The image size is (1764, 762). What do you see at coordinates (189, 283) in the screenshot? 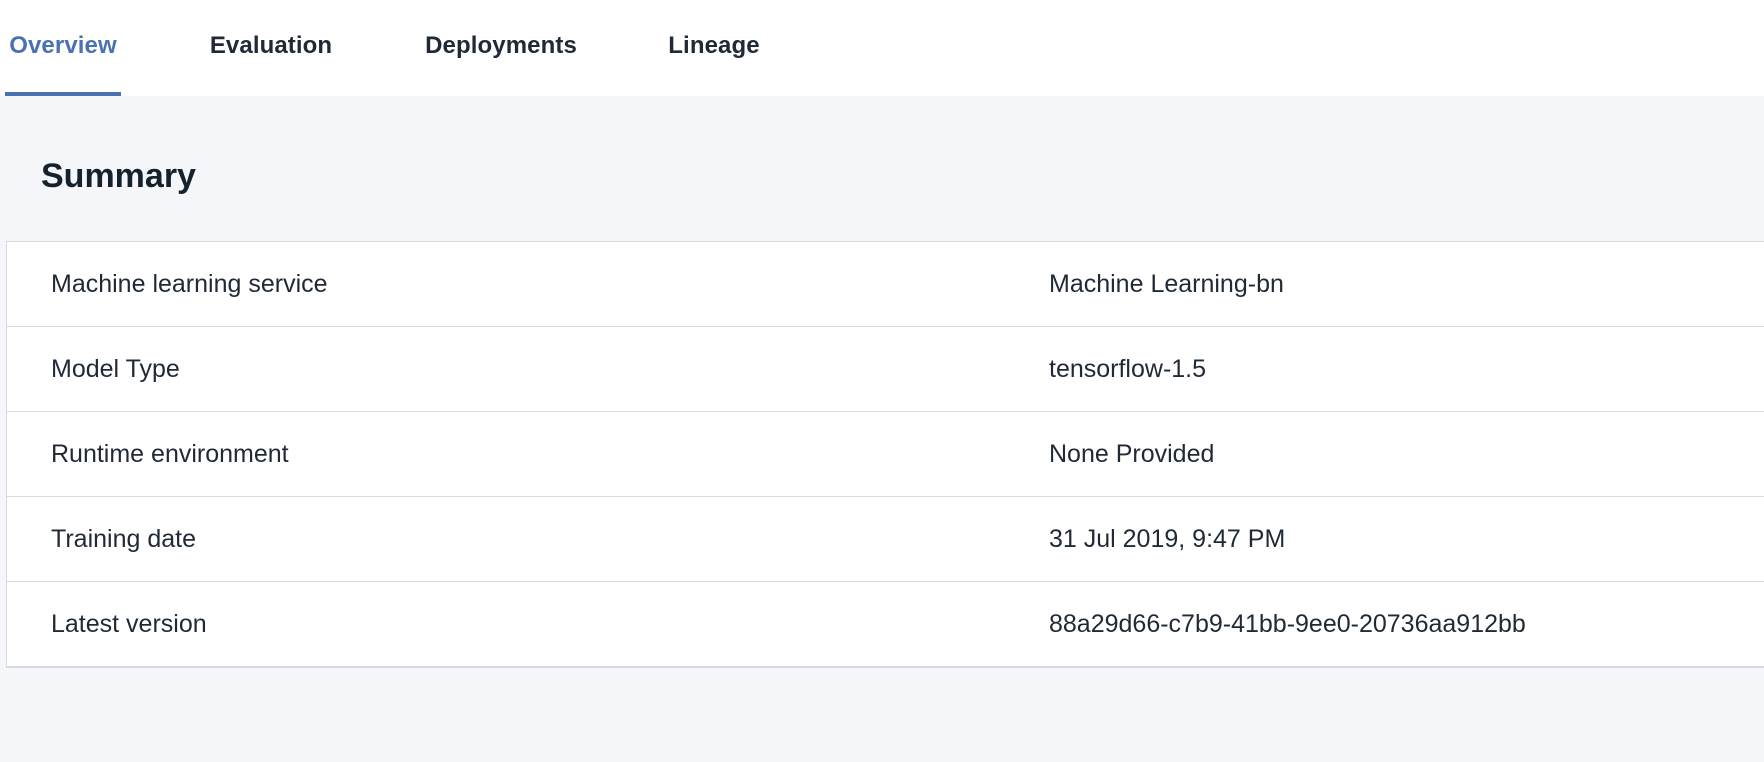
I see `row-label: Machine learning service` at bounding box center [189, 283].